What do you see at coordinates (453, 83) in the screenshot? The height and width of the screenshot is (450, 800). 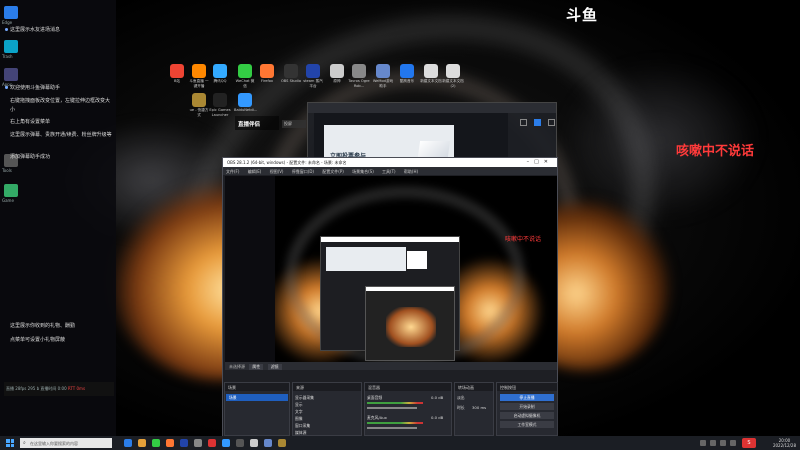 I see `desktop-icon-label: 新建文本文档 (2)` at bounding box center [453, 83].